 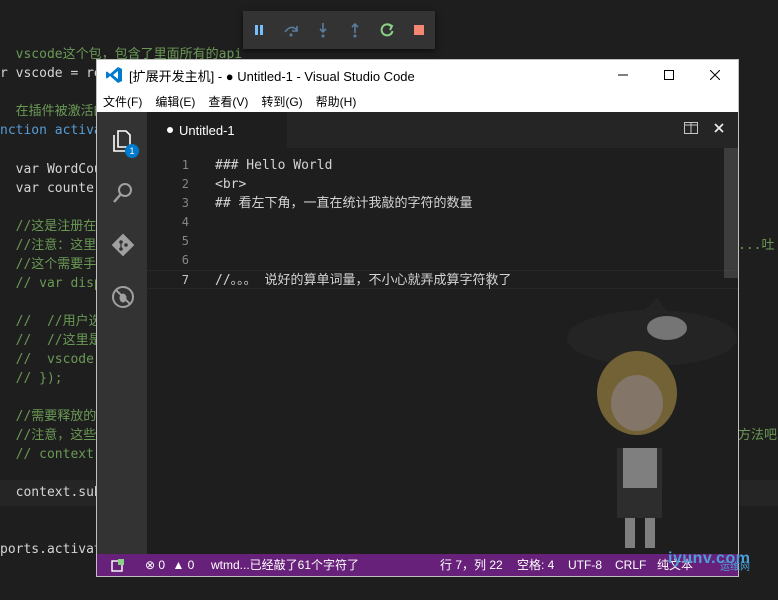 What do you see at coordinates (630, 565) in the screenshot?
I see `line-ending: CRLF` at bounding box center [630, 565].